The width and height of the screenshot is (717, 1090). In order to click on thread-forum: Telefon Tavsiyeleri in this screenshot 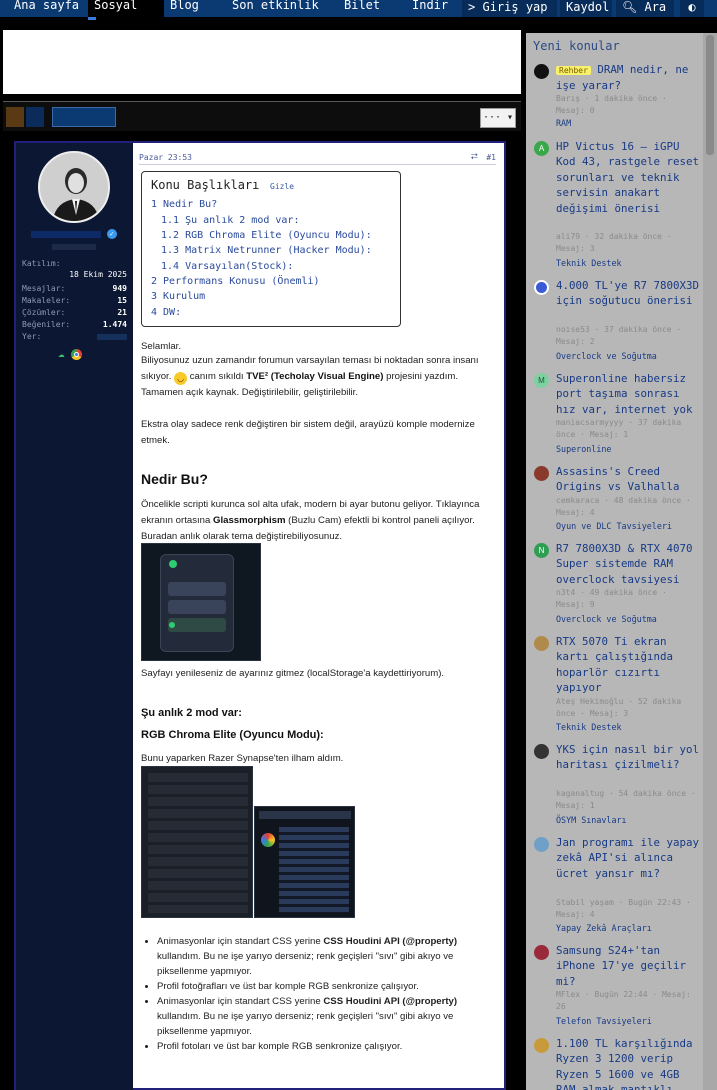, I will do `click(627, 1021)`.